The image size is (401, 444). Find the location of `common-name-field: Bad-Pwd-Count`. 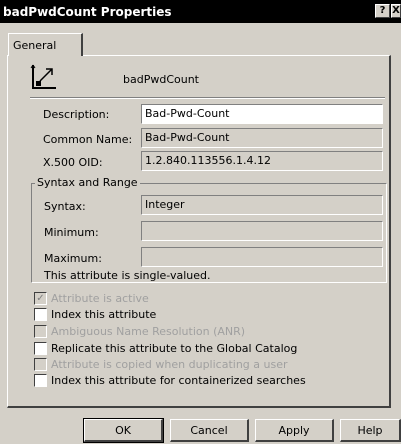

common-name-field: Bad-Pwd-Count is located at coordinates (262, 138).